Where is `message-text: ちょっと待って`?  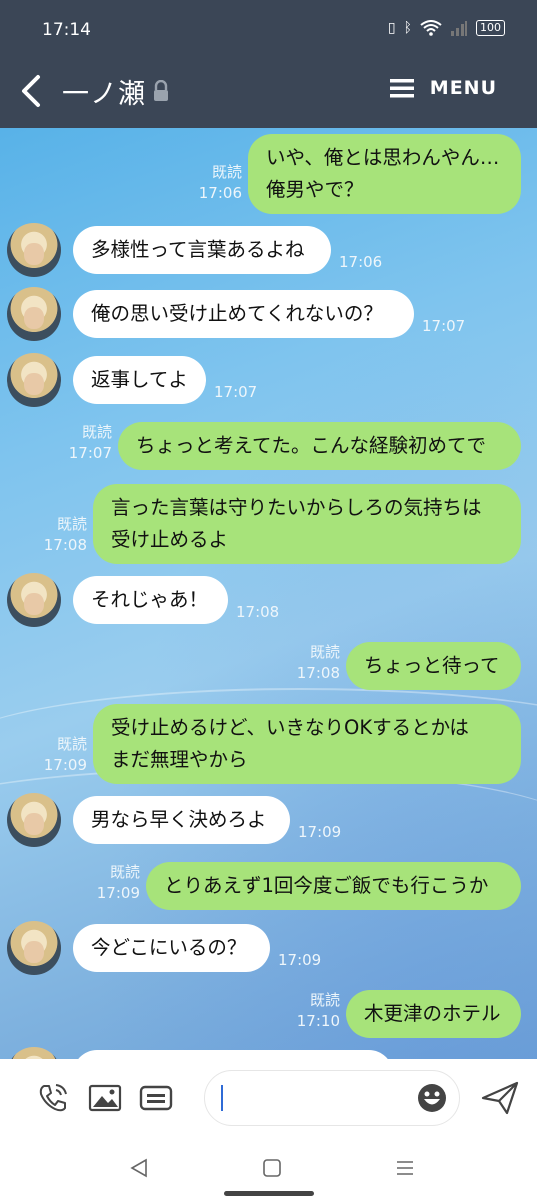
message-text: ちょっと待って is located at coordinates (432, 665).